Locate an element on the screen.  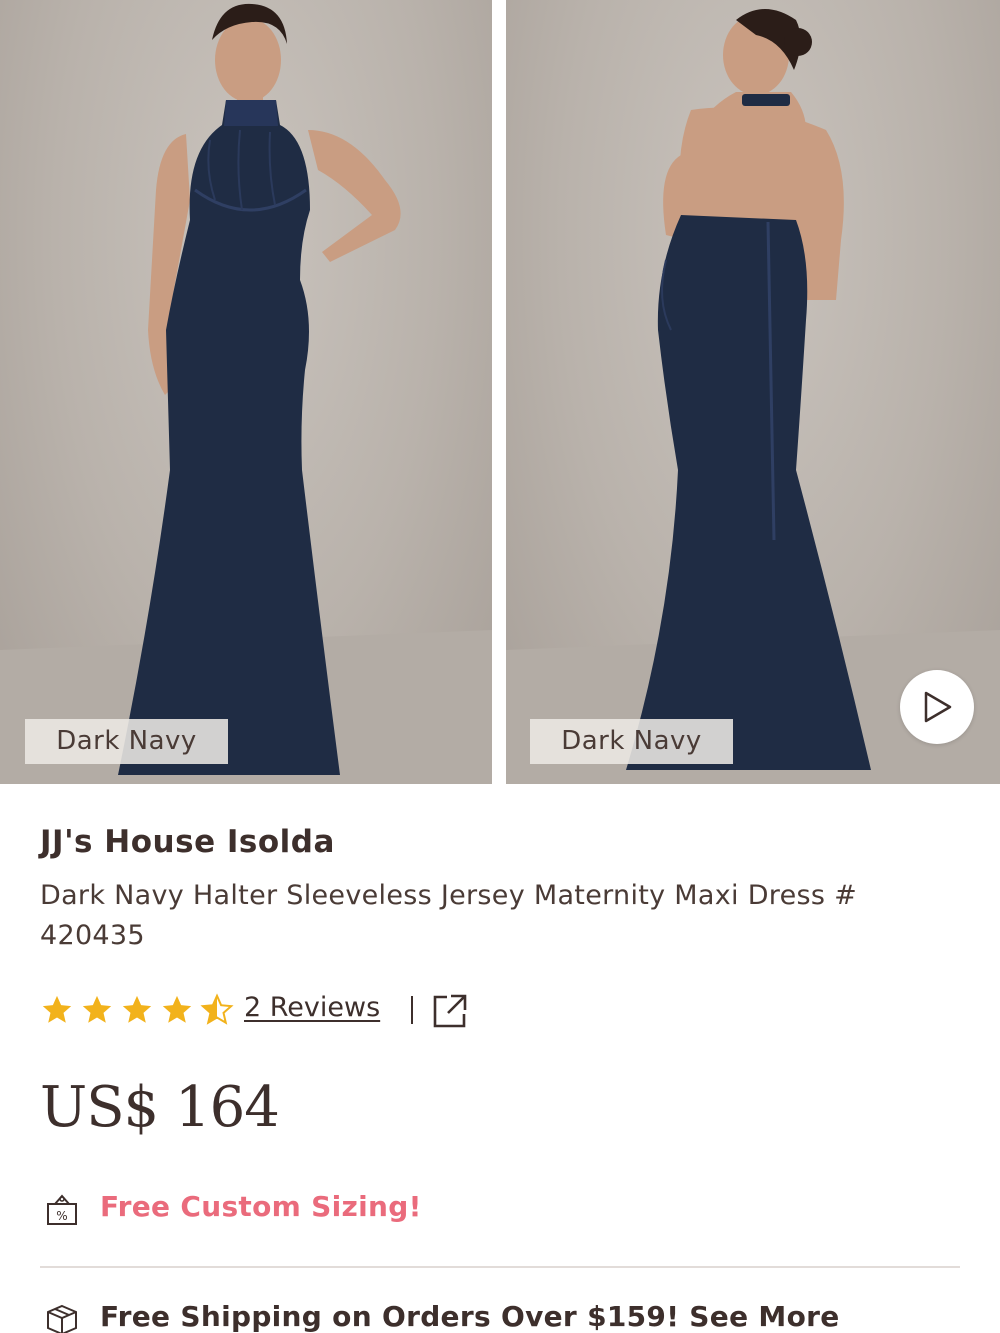
free-custom-sizing-label: Free Custom Sizing! is located at coordinates (261, 1206).